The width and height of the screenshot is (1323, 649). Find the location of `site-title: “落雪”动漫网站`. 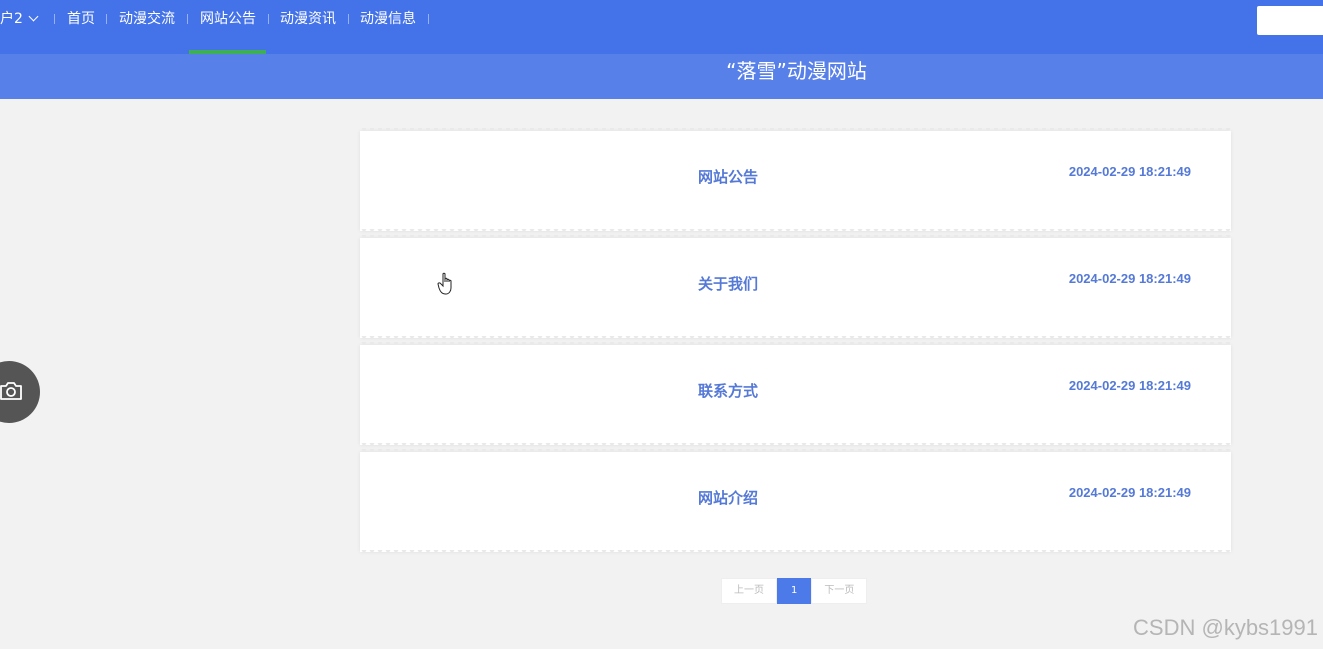

site-title: “落雪”动漫网站 is located at coordinates (796, 71).